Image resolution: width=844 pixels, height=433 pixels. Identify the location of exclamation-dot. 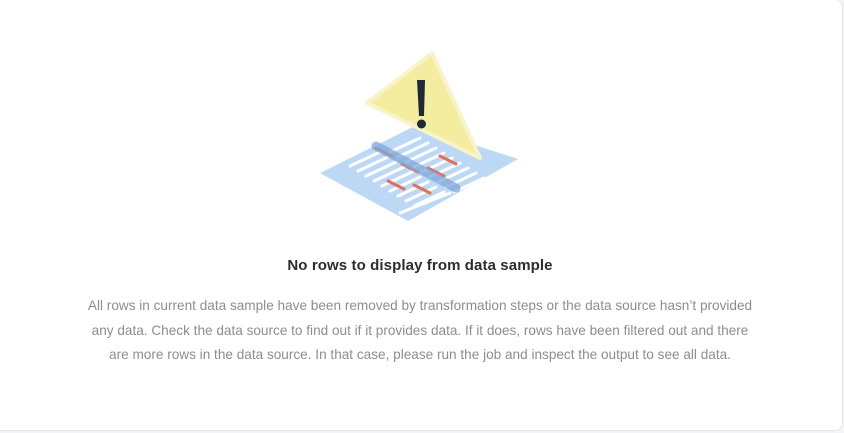
(421, 124).